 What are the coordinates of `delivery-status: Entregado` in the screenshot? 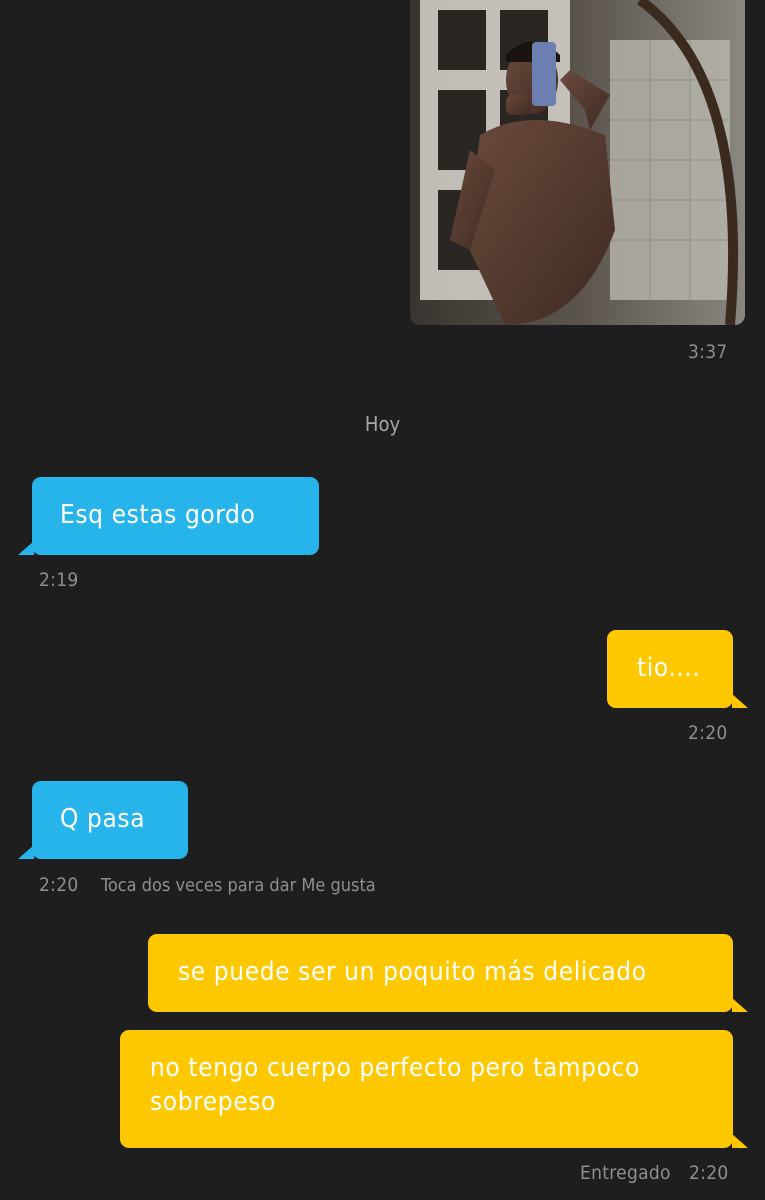 It's located at (625, 1173).